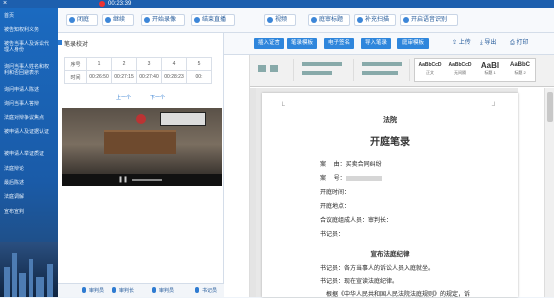  I want to click on speaker-button-clerk: 书记员, so click(206, 290).